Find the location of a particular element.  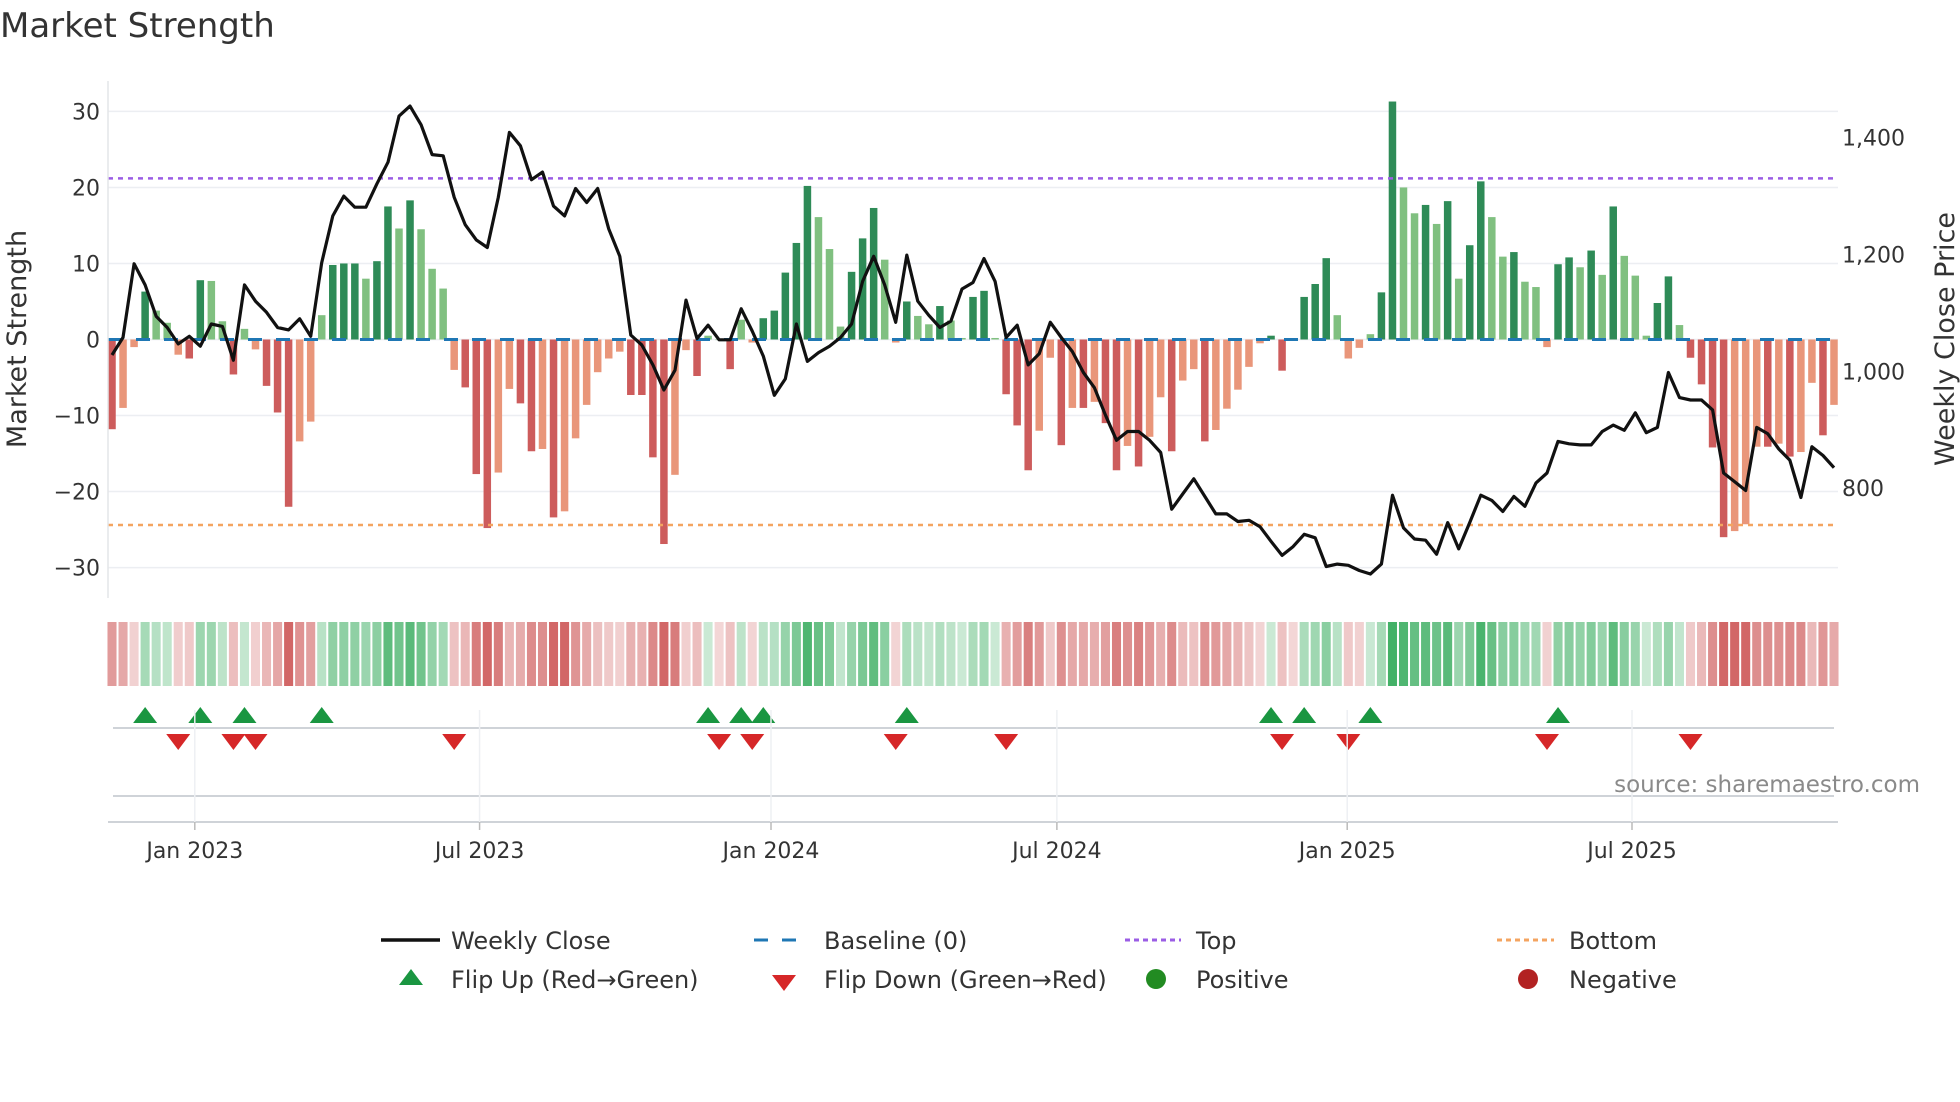

y2-tick-label: 1,400 is located at coordinates (1873, 139).